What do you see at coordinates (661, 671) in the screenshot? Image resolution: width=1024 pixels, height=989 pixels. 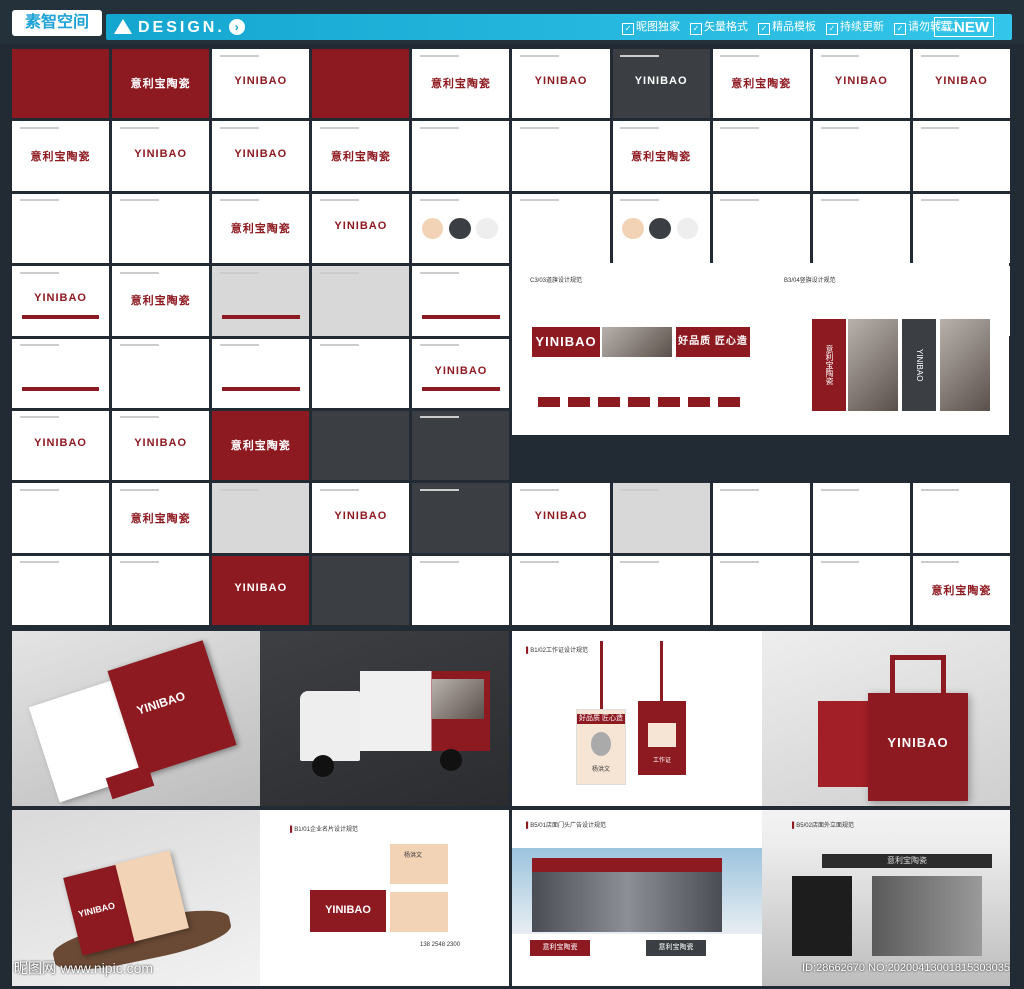 I see `lanyard` at bounding box center [661, 671].